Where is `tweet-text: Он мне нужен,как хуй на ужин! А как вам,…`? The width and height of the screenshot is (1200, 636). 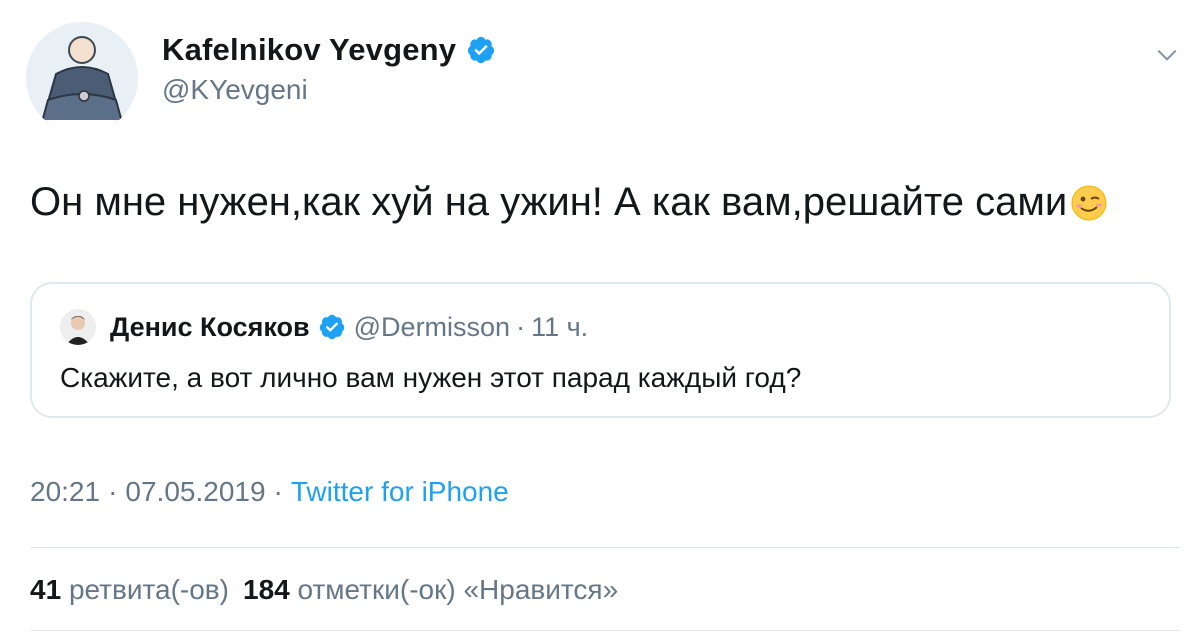
tweet-text: Он мне нужен,как хуй на ужин! А как вам,… is located at coordinates (569, 202).